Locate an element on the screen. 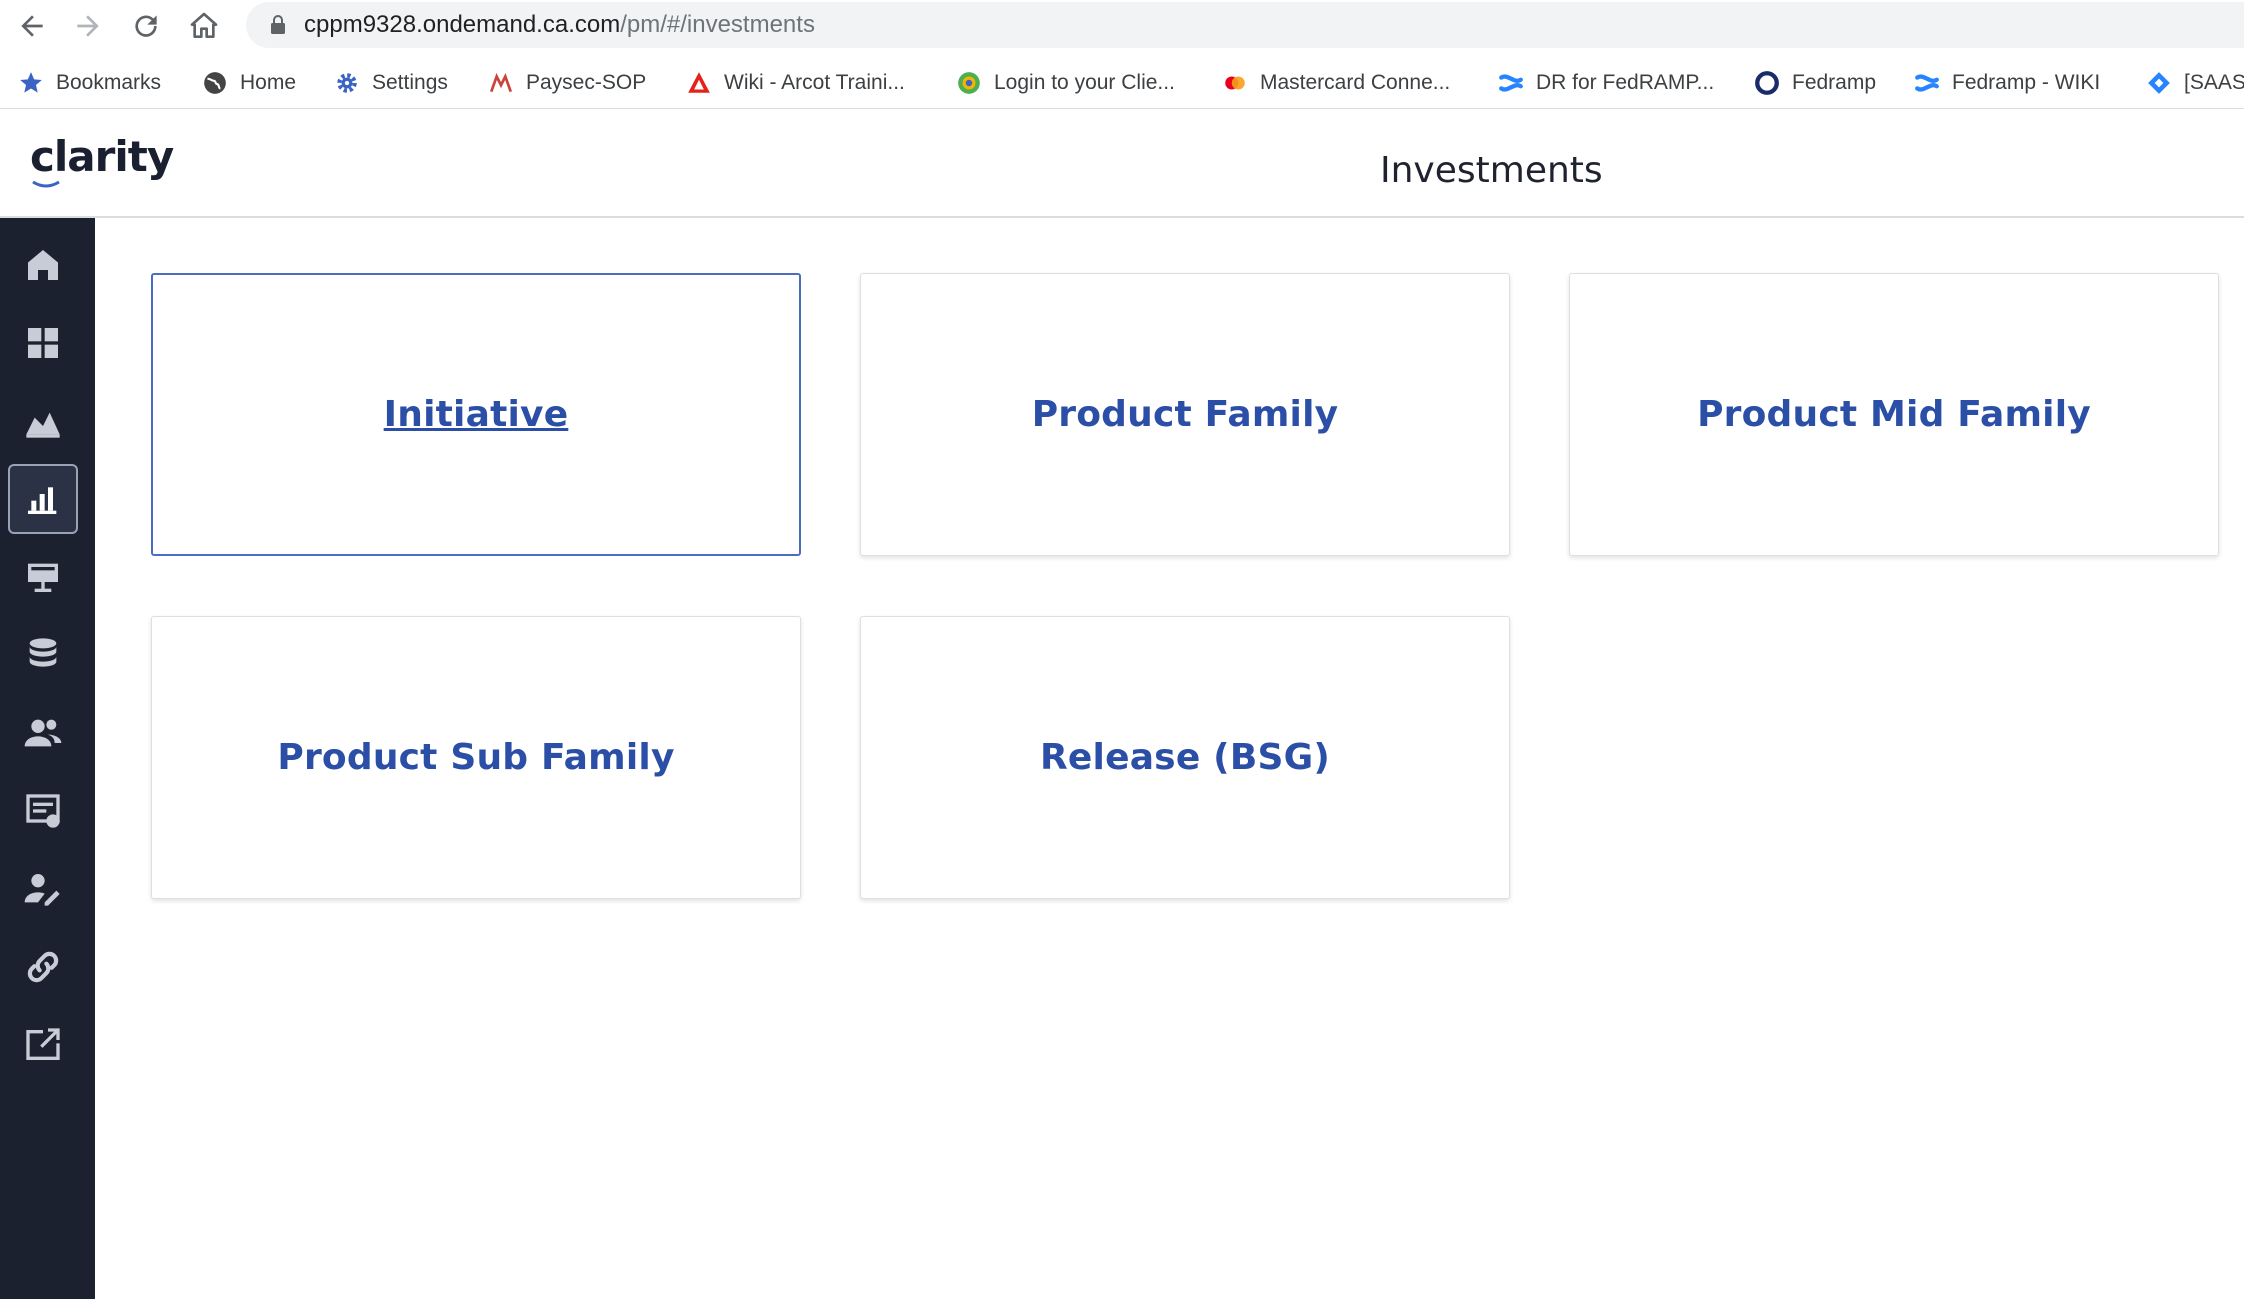 The width and height of the screenshot is (2244, 1299). dashboard-grid-icon is located at coordinates (43, 343).